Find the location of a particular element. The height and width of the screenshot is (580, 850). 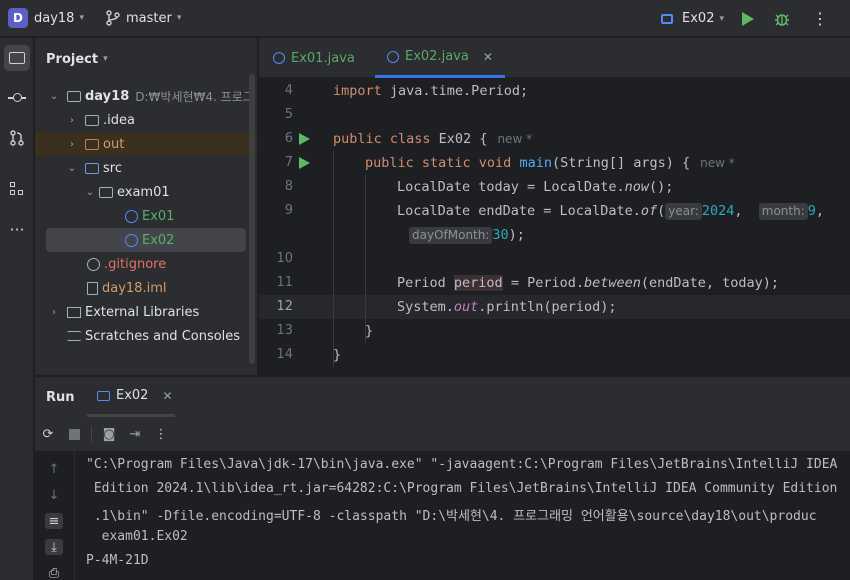

tree-item-scratches: Scratches and Consoles is located at coordinates (146, 336).